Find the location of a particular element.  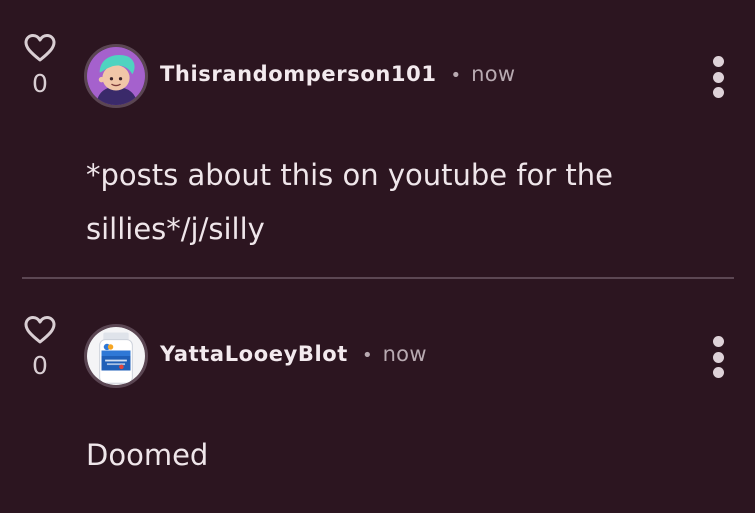

cartoon-character-avatar is located at coordinates (116, 76).